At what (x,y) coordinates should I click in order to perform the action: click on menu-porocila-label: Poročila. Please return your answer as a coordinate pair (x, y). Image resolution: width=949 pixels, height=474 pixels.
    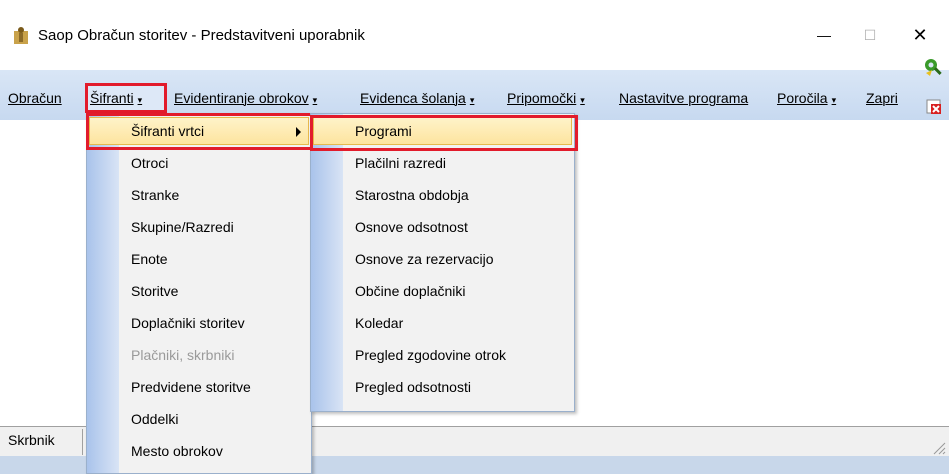
    Looking at the image, I should click on (802, 98).